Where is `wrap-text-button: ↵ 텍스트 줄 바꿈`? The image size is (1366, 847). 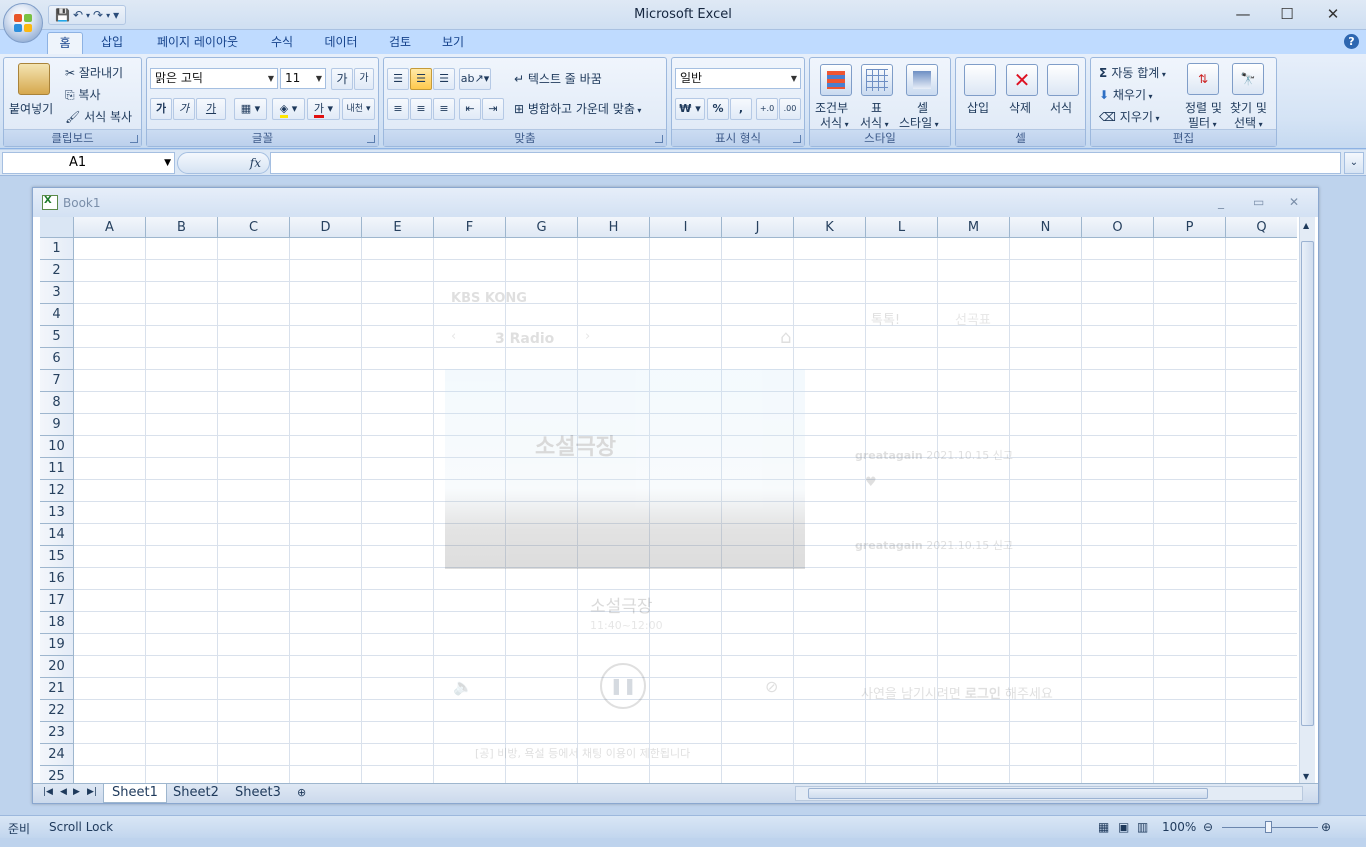
wrap-text-button: ↵ 텍스트 줄 바꿈 is located at coordinates (558, 78).